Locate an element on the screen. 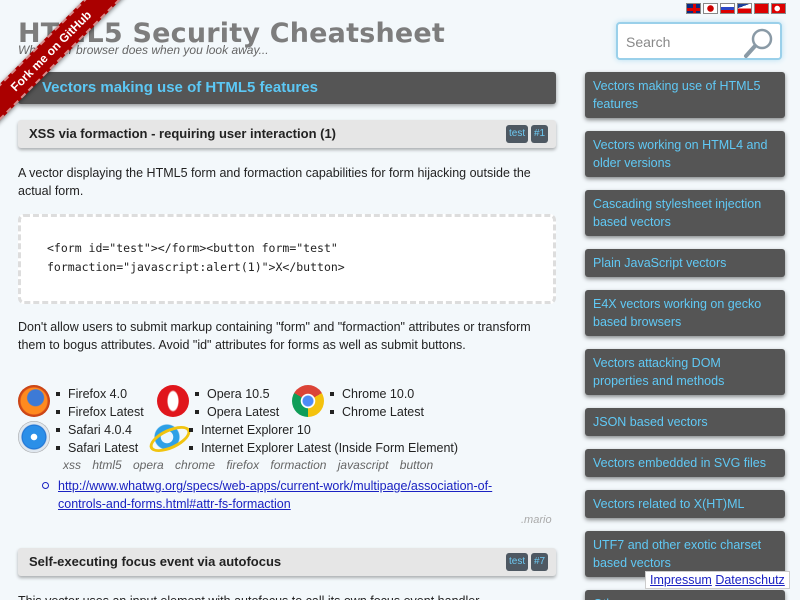 This screenshot has height=600, width=800. sidebar-item-svg: Vectors embedded in SVG files is located at coordinates (685, 463).